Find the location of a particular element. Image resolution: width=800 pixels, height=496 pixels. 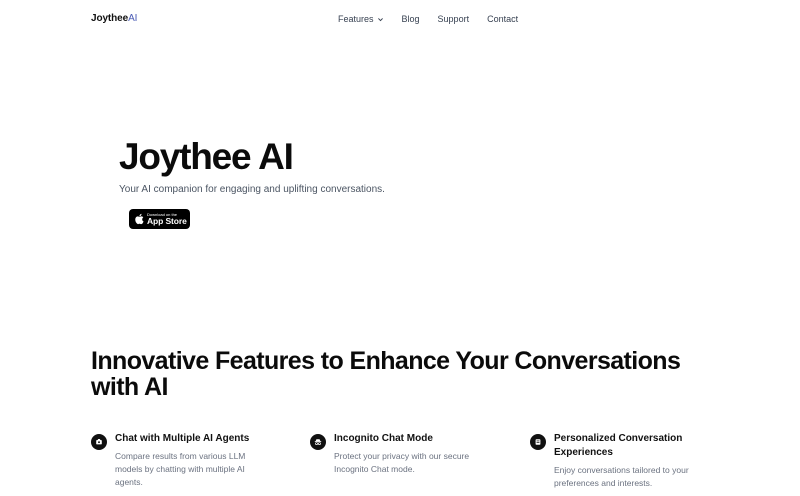

nav-item-label: Support is located at coordinates (453, 19).